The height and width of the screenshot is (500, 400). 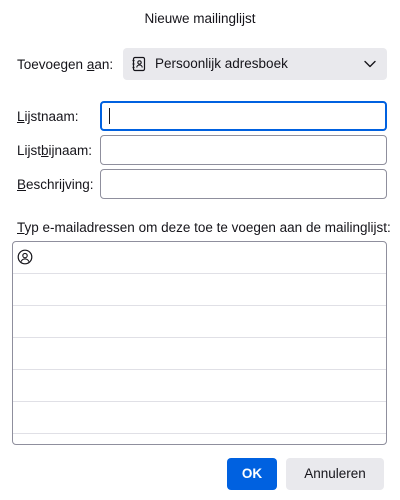 What do you see at coordinates (109, 116) in the screenshot?
I see `text-caret` at bounding box center [109, 116].